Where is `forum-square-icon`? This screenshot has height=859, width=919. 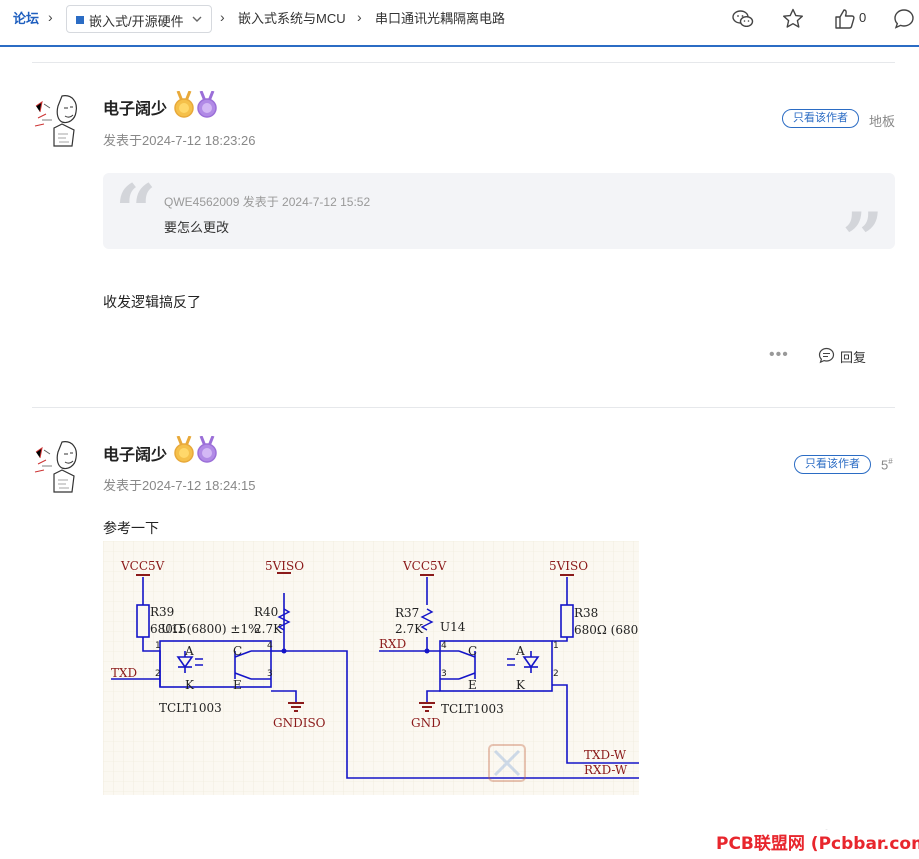
forum-square-icon is located at coordinates (80, 20).